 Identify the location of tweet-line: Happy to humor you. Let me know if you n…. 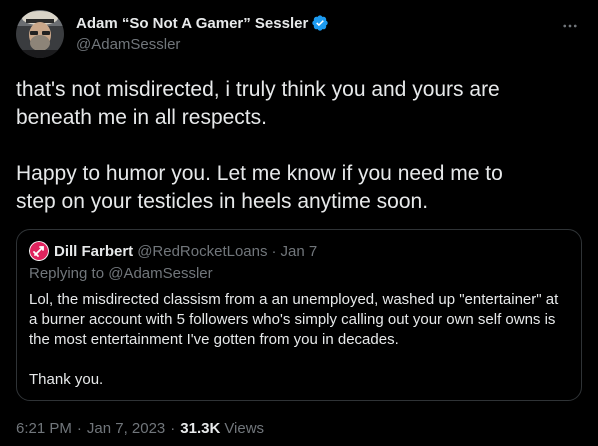
(259, 173).